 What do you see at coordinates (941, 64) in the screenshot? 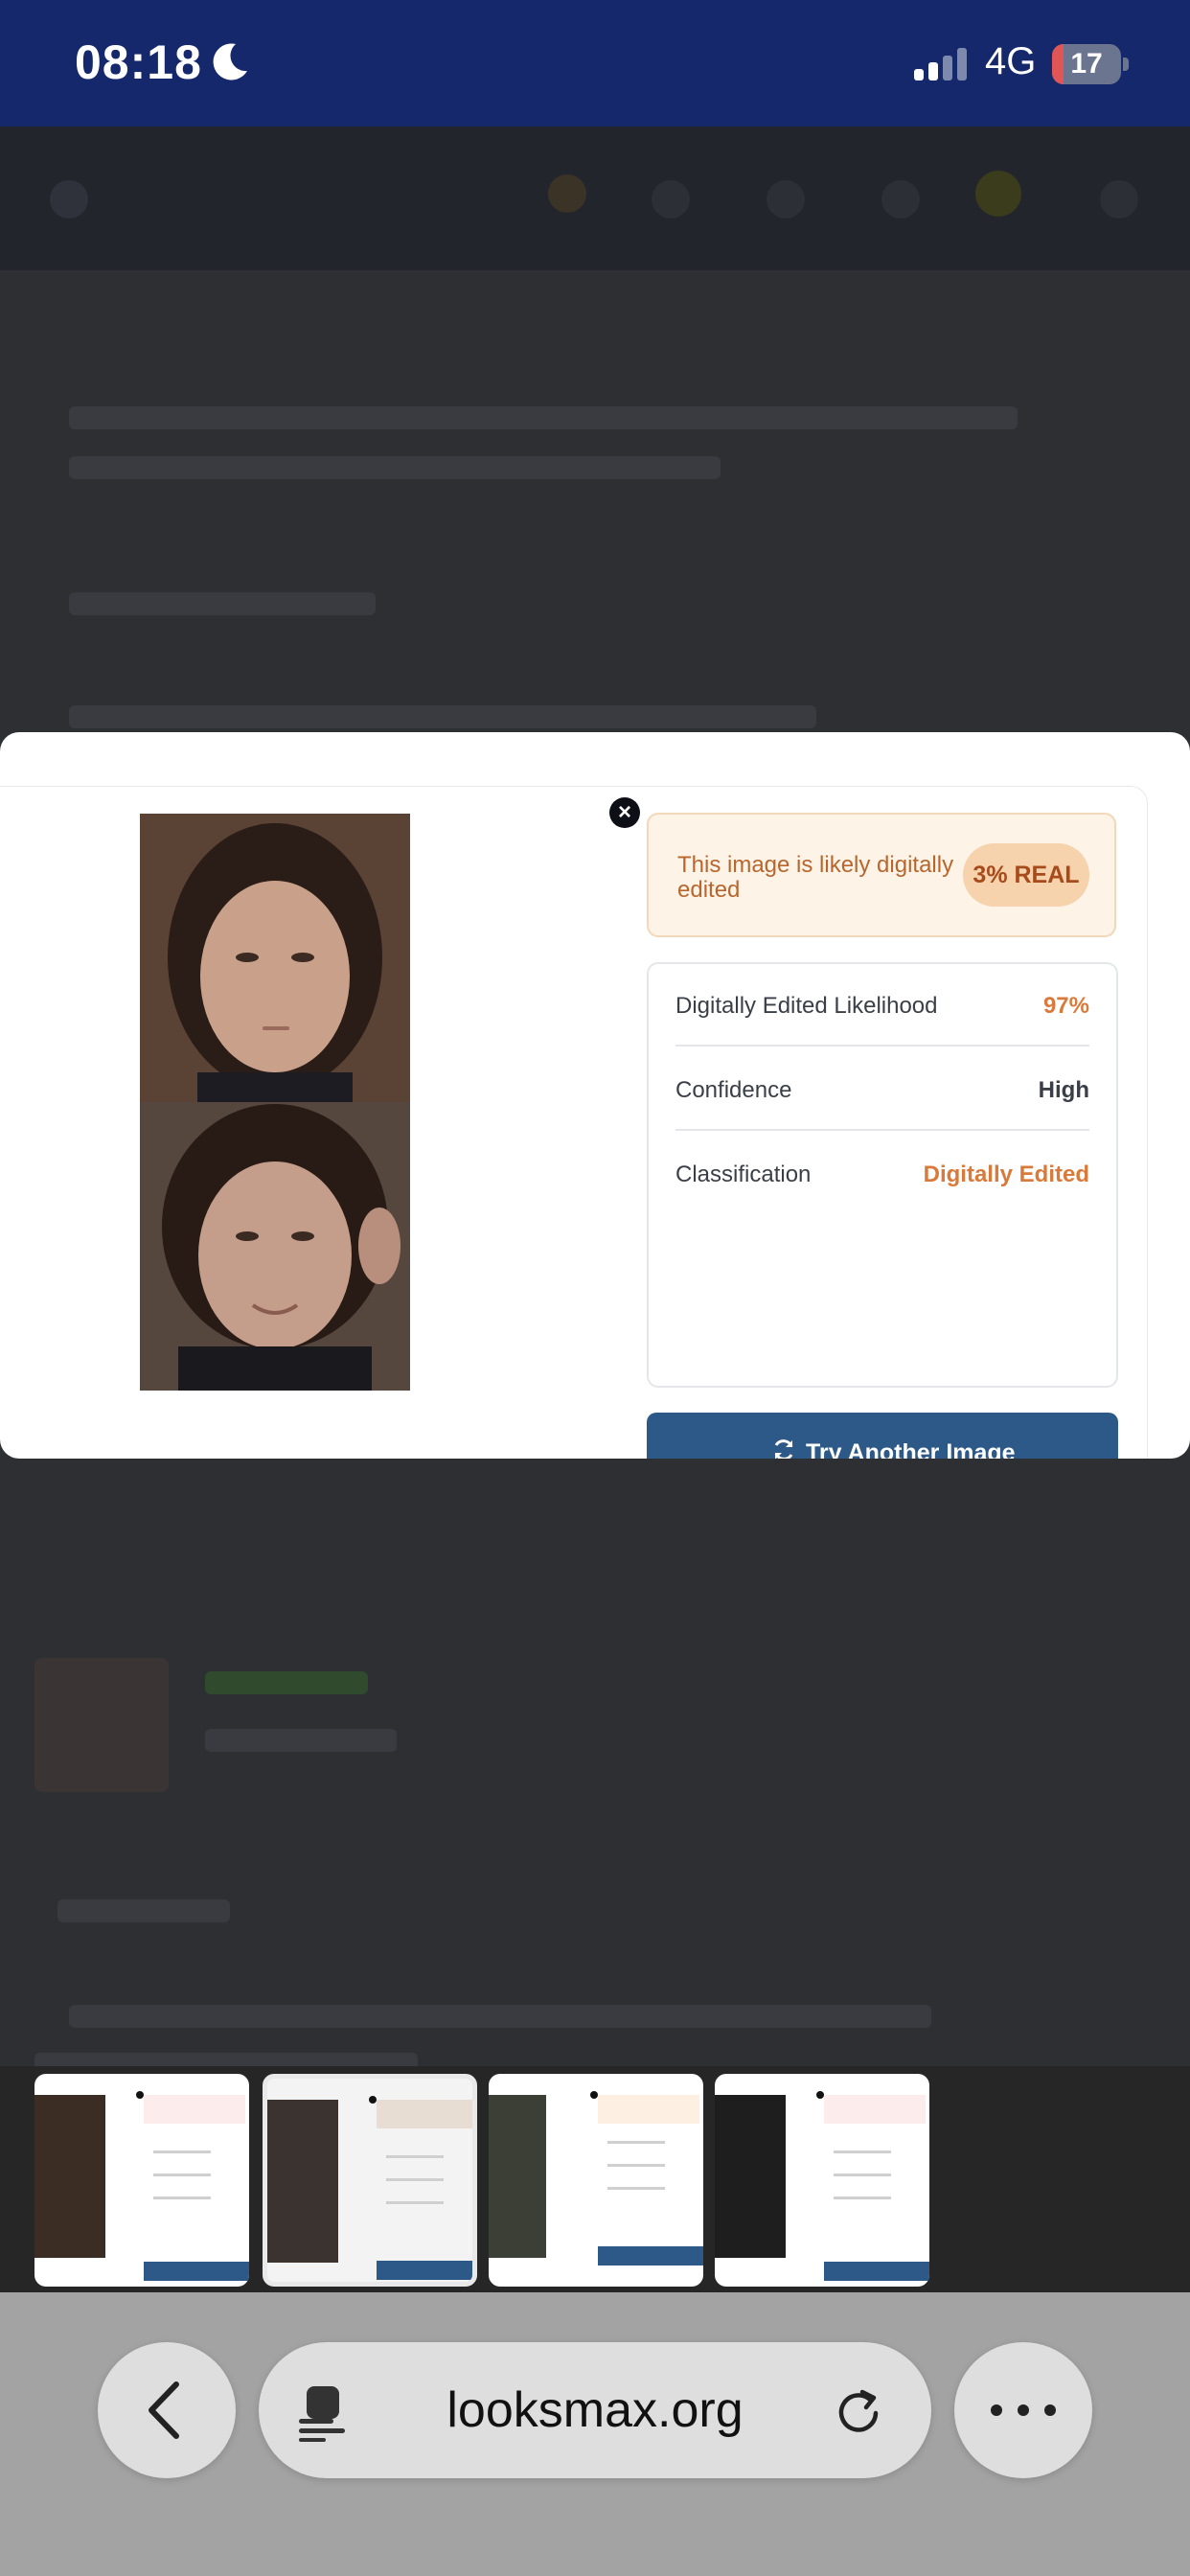
I see `signal-icon` at bounding box center [941, 64].